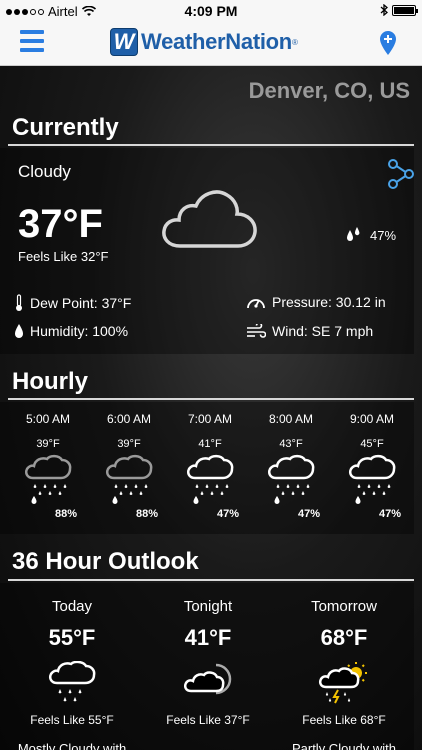  I want to click on status-time: 4:09 PM, so click(211, 11).